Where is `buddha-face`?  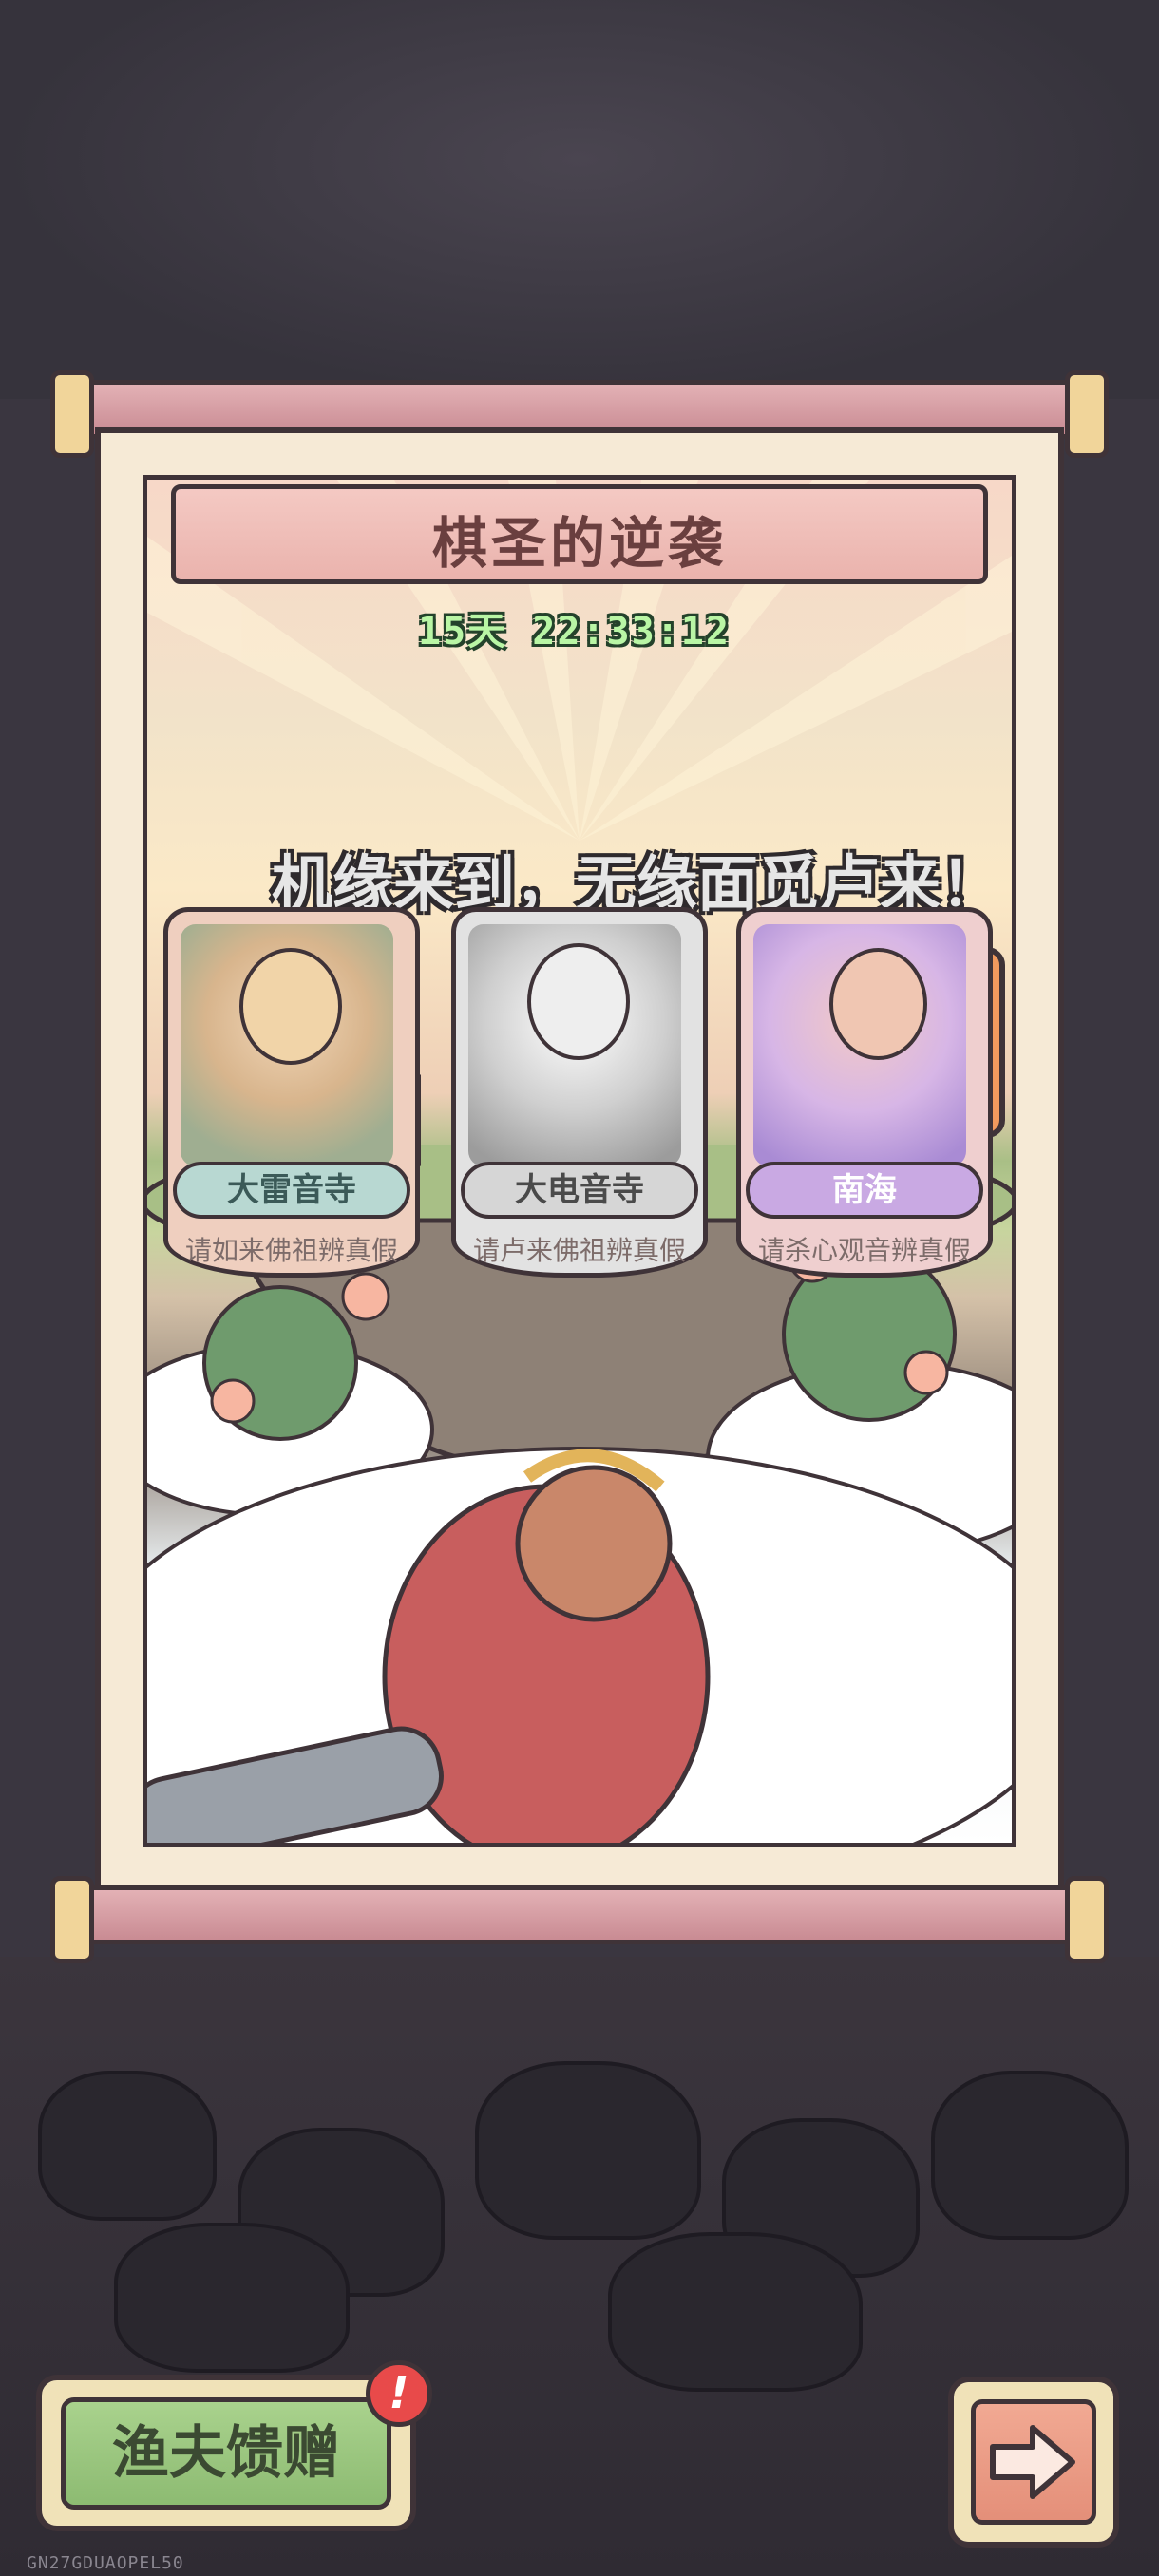
buddha-face is located at coordinates (290, 1006).